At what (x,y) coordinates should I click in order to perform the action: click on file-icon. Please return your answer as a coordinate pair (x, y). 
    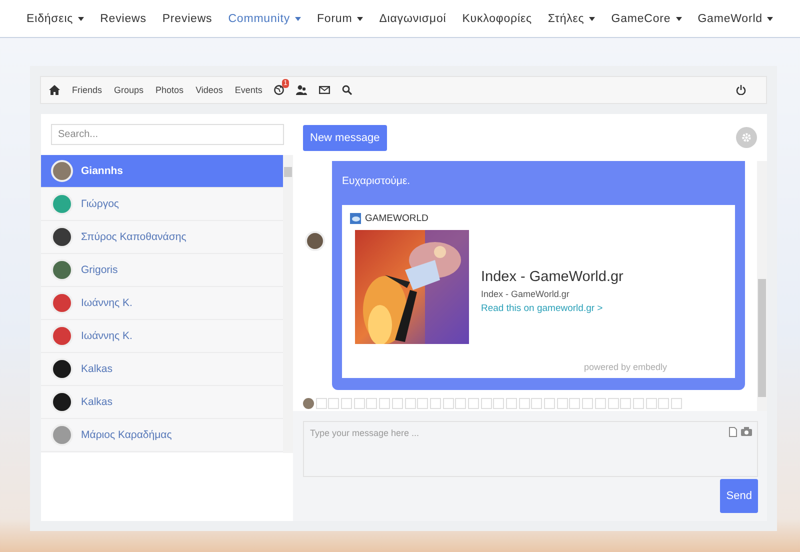
    Looking at the image, I should click on (733, 432).